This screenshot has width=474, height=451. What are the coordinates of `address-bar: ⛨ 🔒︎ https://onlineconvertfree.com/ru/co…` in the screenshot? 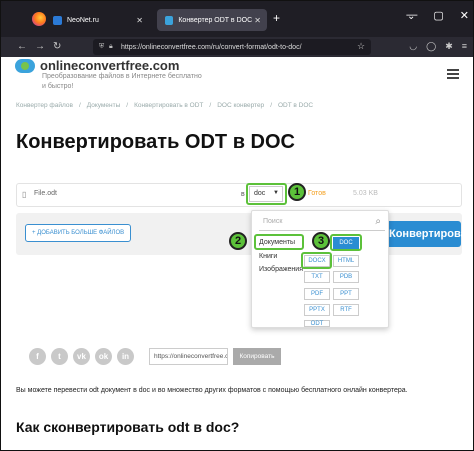 It's located at (232, 47).